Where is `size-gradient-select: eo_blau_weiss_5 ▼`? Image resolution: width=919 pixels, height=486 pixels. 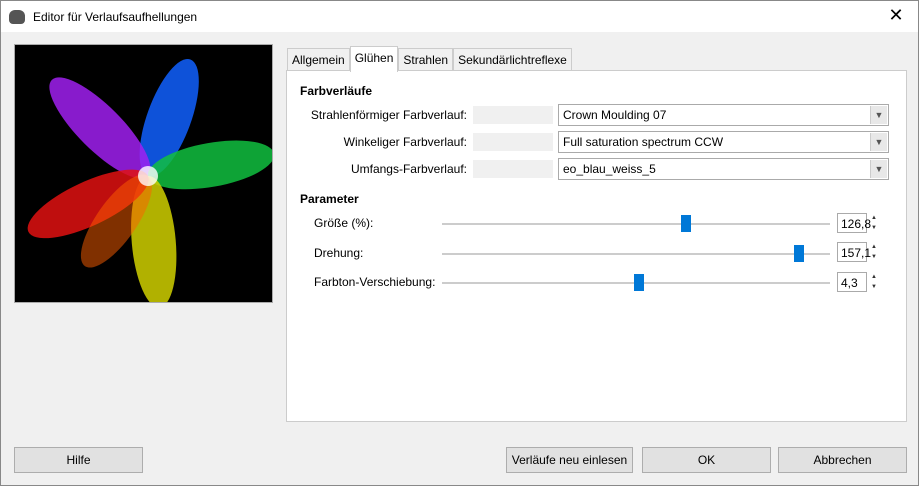 size-gradient-select: eo_blau_weiss_5 ▼ is located at coordinates (723, 169).